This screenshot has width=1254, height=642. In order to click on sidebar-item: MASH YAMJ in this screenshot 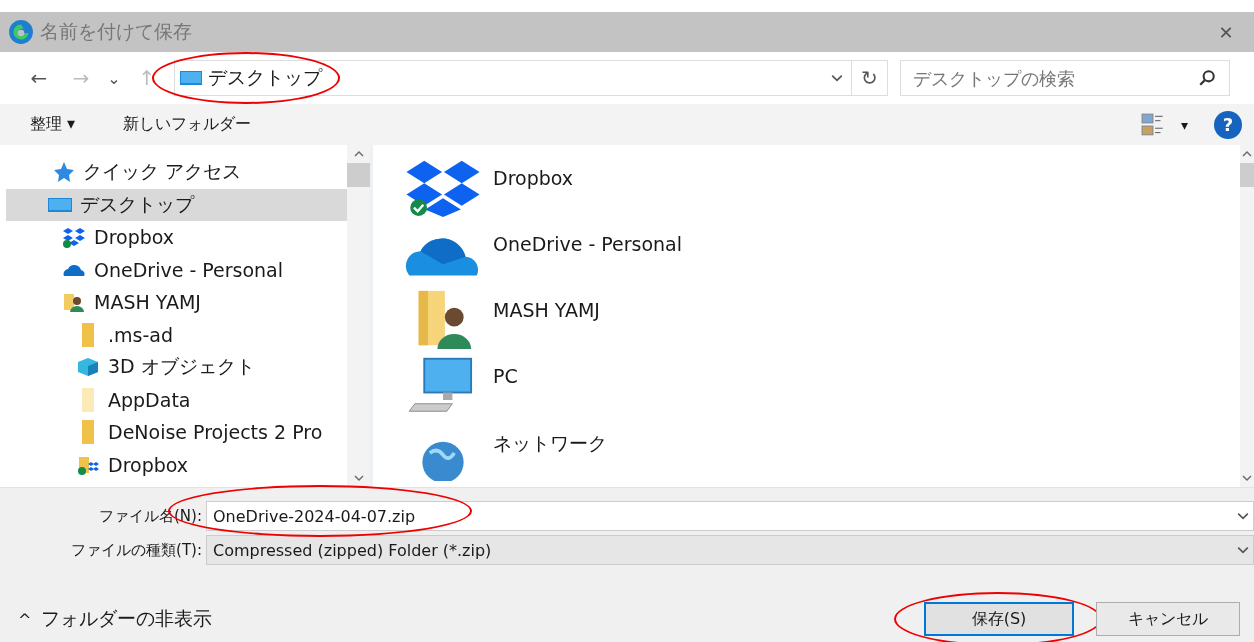, I will do `click(176, 302)`.